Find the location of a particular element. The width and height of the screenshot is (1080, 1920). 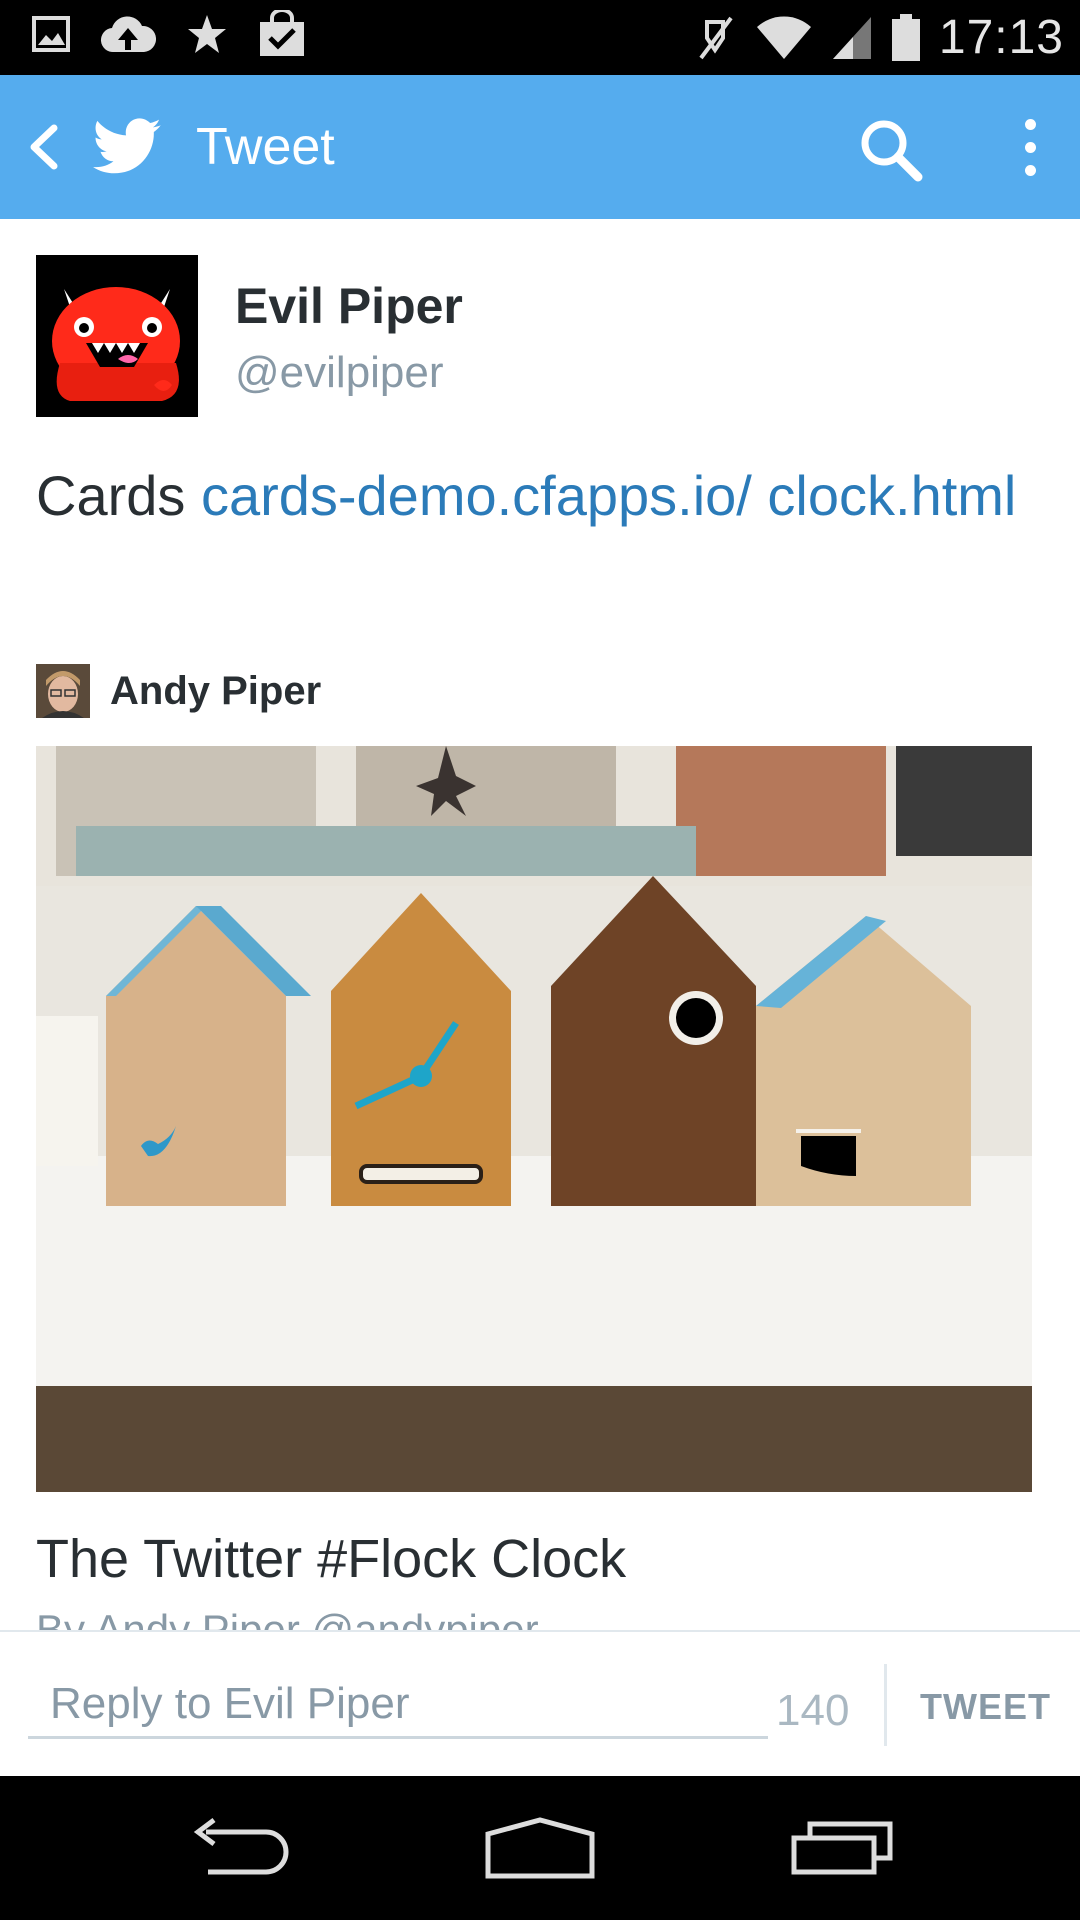

chevron-left-icon is located at coordinates (44, 147).